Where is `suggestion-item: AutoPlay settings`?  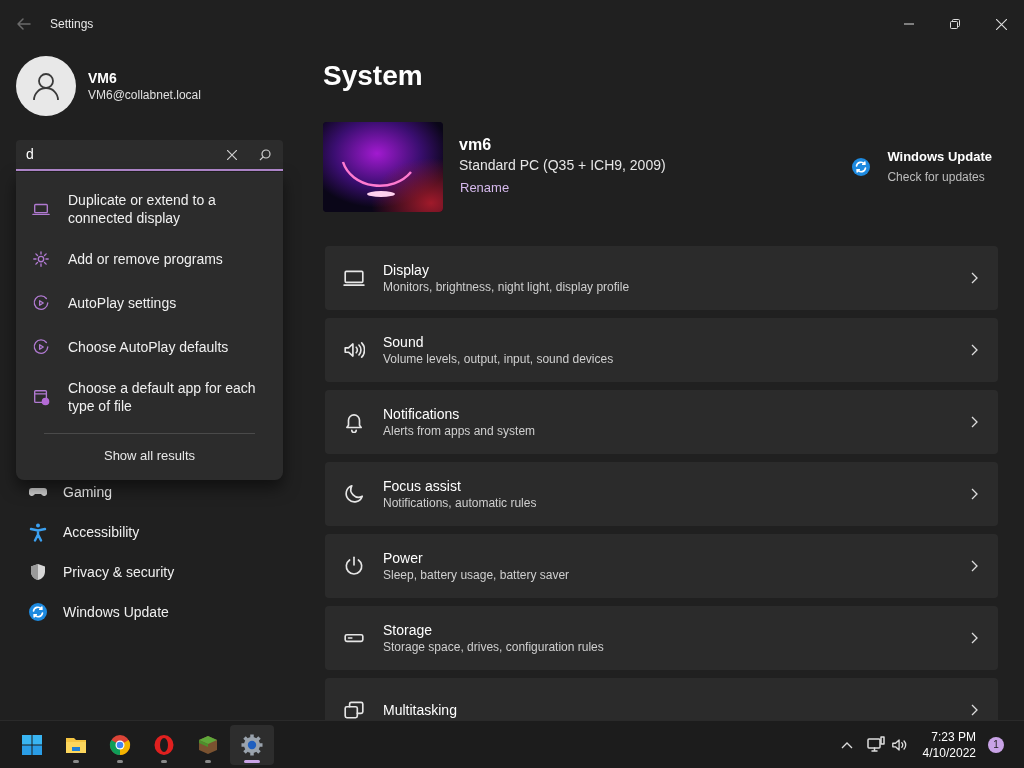
suggestion-item: AutoPlay settings is located at coordinates (149, 303).